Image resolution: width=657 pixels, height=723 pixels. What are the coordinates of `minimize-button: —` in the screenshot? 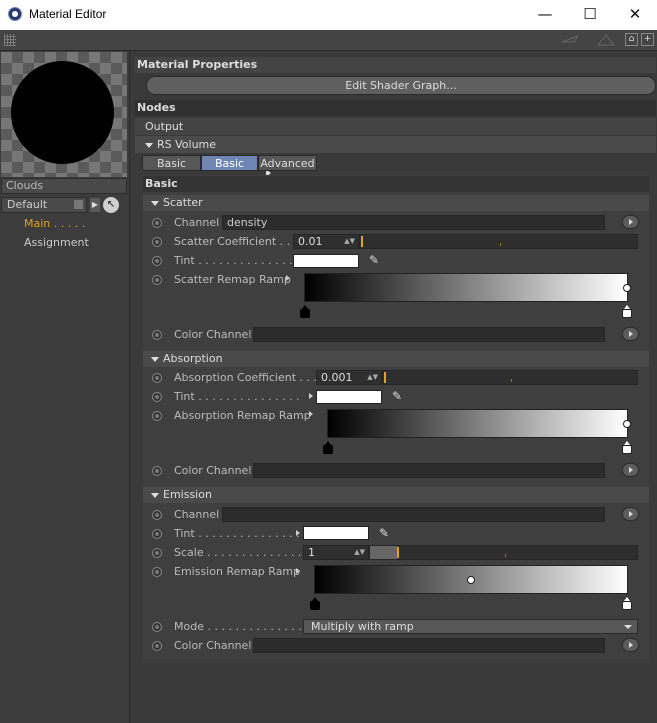 It's located at (545, 15).